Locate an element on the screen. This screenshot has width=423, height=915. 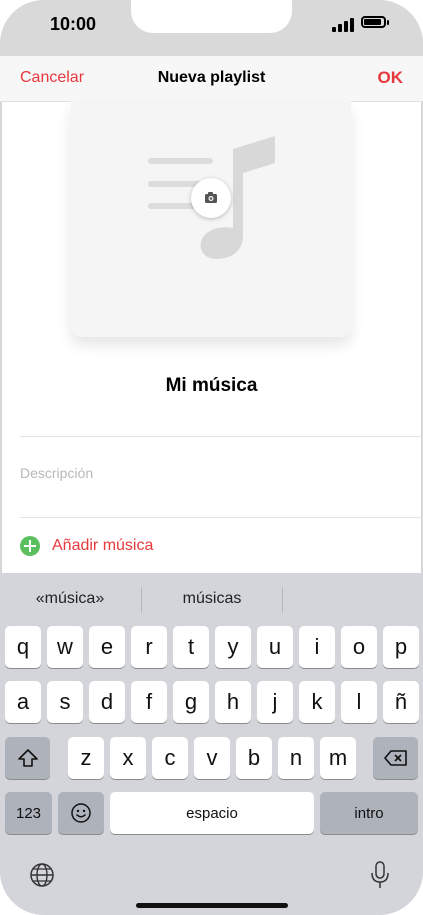
key-a: a is located at coordinates (23, 702).